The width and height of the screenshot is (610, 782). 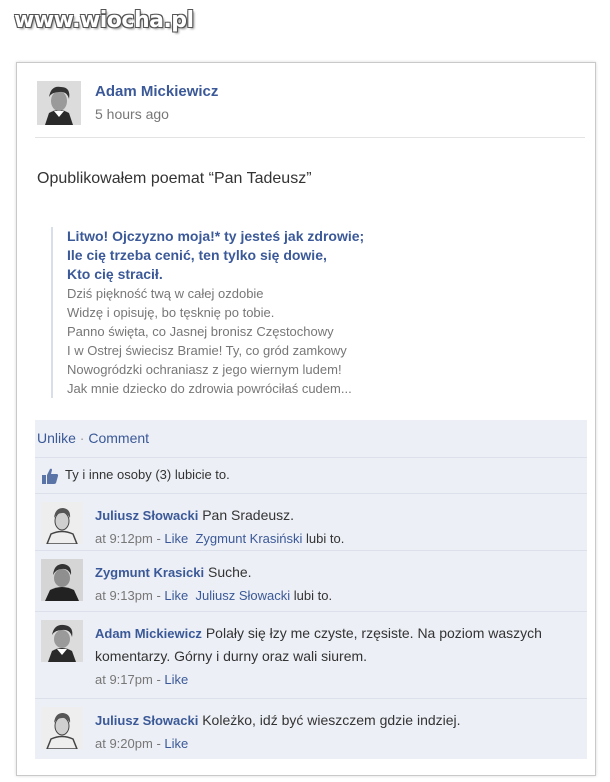 What do you see at coordinates (242, 595) in the screenshot?
I see `liked-by-name: Juliusz Słowacki` at bounding box center [242, 595].